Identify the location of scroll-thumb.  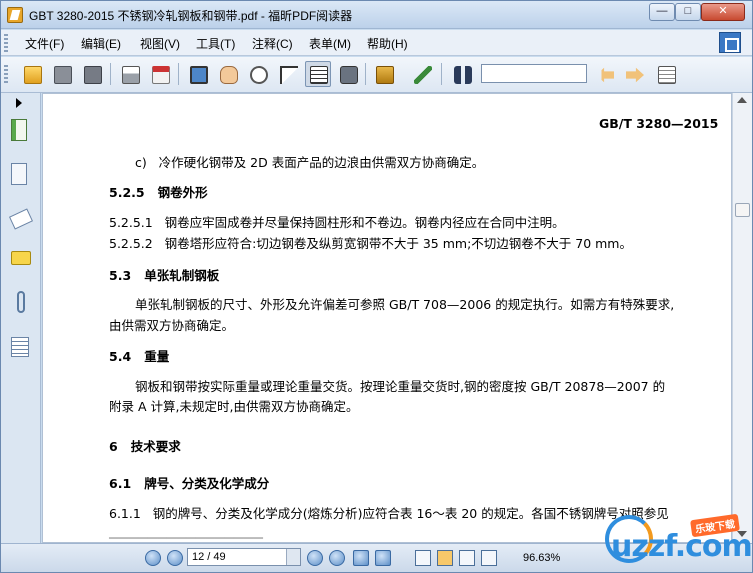
(742, 210).